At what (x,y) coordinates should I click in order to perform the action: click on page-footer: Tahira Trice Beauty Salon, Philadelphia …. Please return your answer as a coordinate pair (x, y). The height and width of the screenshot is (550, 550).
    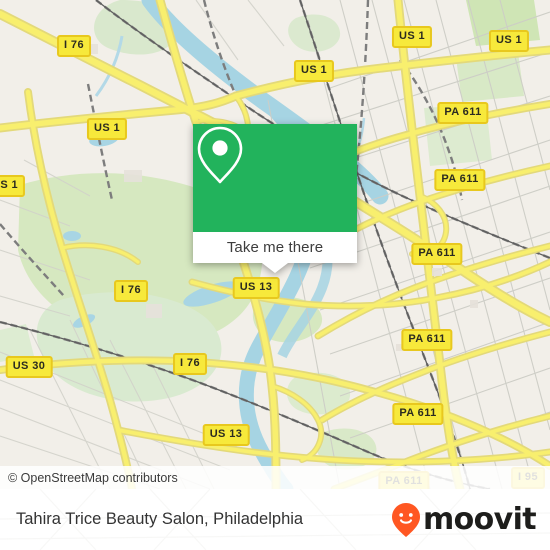
    Looking at the image, I should click on (275, 519).